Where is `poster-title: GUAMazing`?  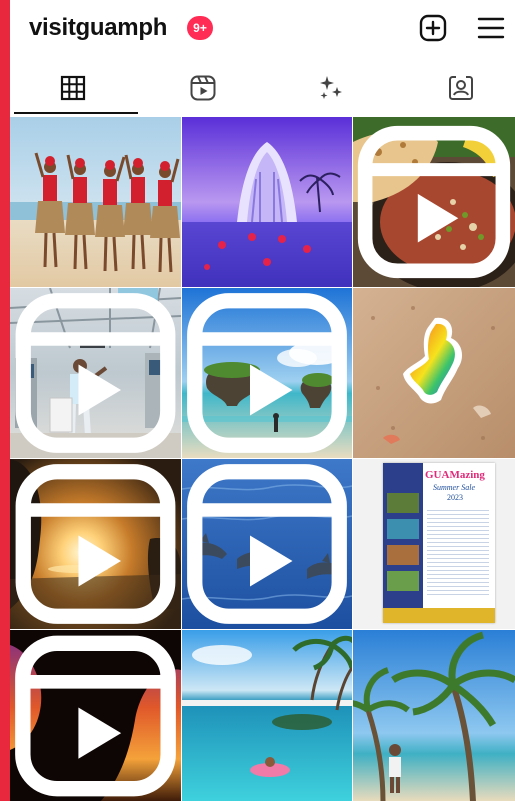 poster-title: GUAMazing is located at coordinates (455, 475).